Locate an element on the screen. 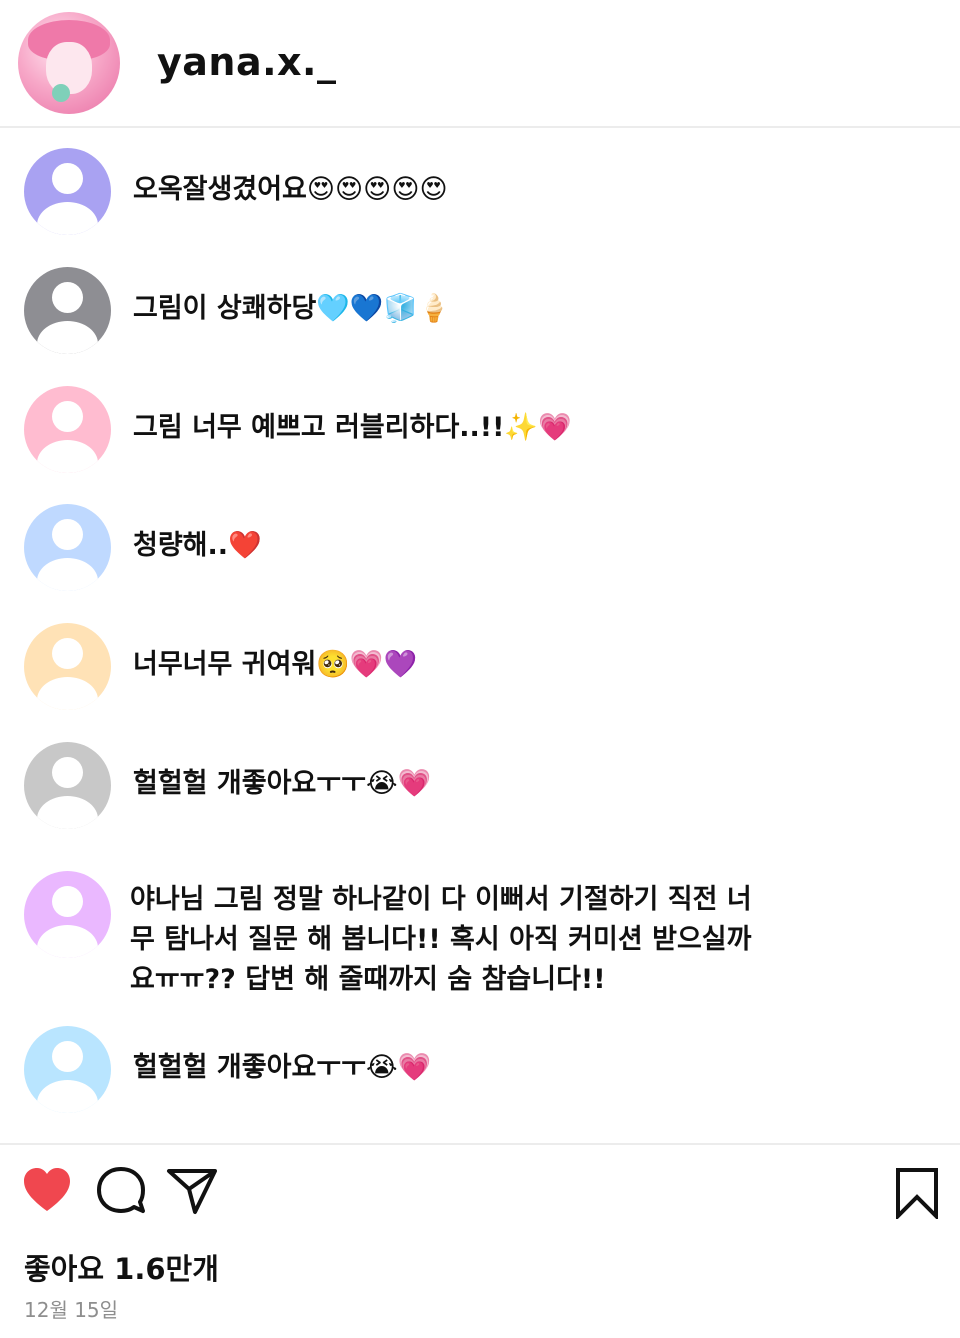  comment-text: 그림이 상쾌하당🩵💙🧊🍦 is located at coordinates (292, 308).